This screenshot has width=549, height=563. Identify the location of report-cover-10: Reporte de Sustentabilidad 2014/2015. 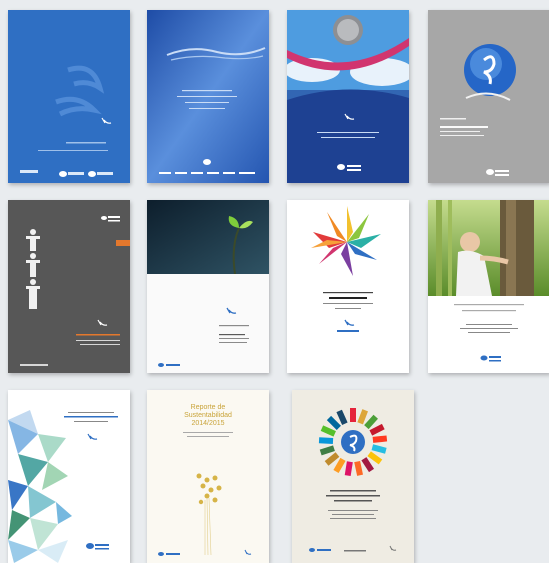
(208, 476).